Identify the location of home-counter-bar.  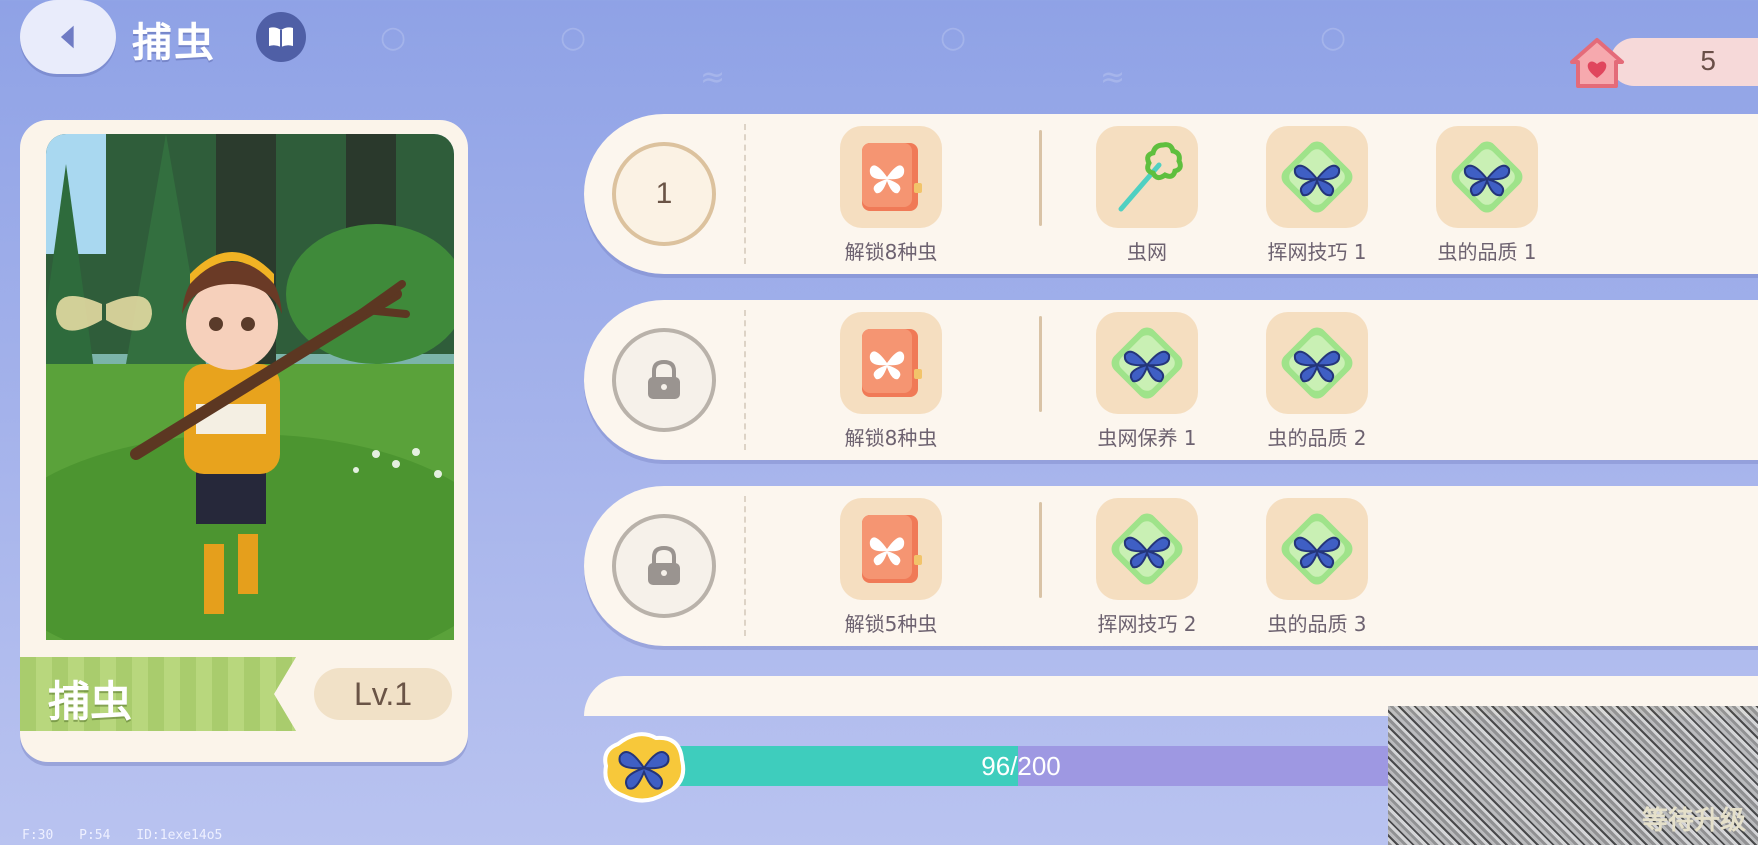
(1684, 62).